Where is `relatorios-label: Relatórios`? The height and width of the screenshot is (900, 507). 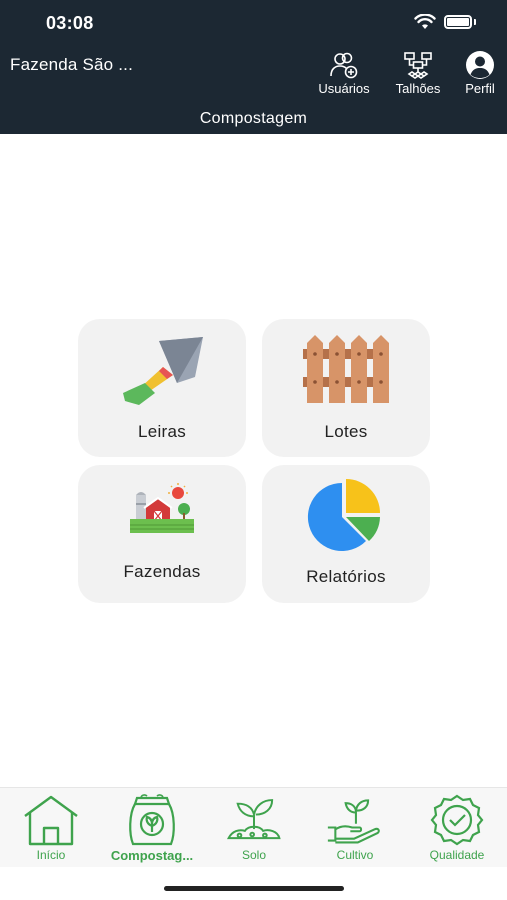
relatorios-label: Relatórios is located at coordinates (346, 576).